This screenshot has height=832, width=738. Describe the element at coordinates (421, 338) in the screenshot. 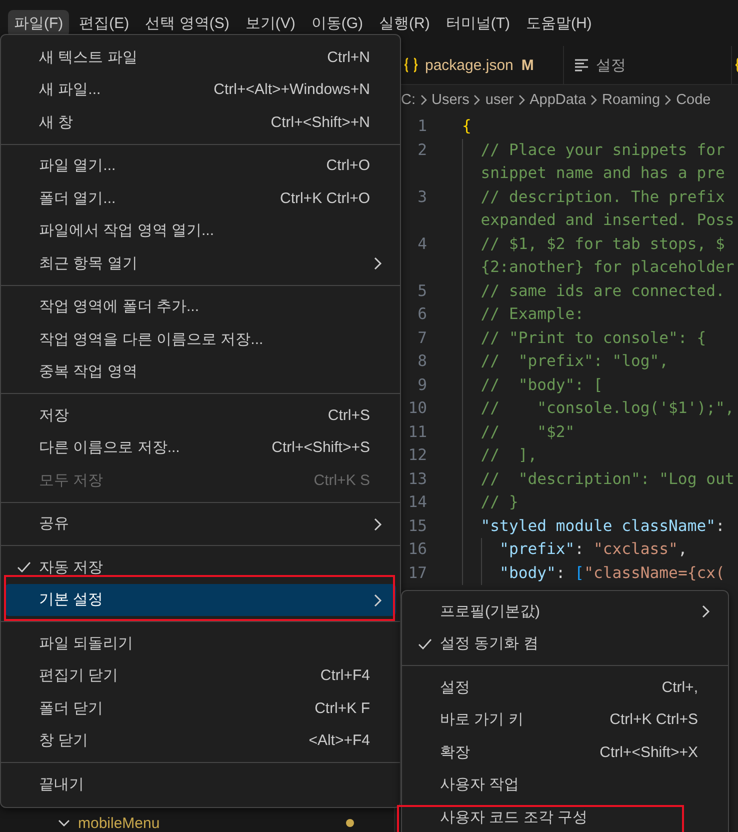

I see `line-number: 7` at that location.